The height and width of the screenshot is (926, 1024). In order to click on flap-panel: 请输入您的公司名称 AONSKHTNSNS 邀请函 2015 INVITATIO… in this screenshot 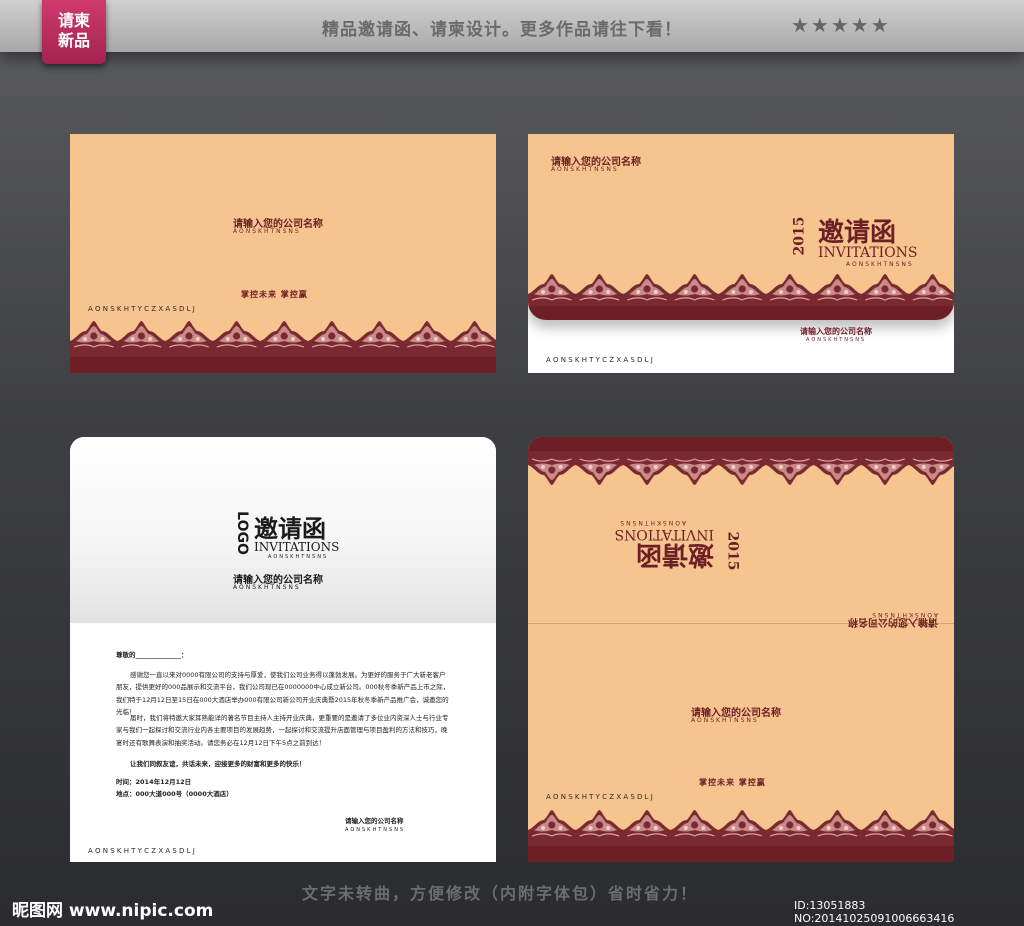, I will do `click(741, 227)`.